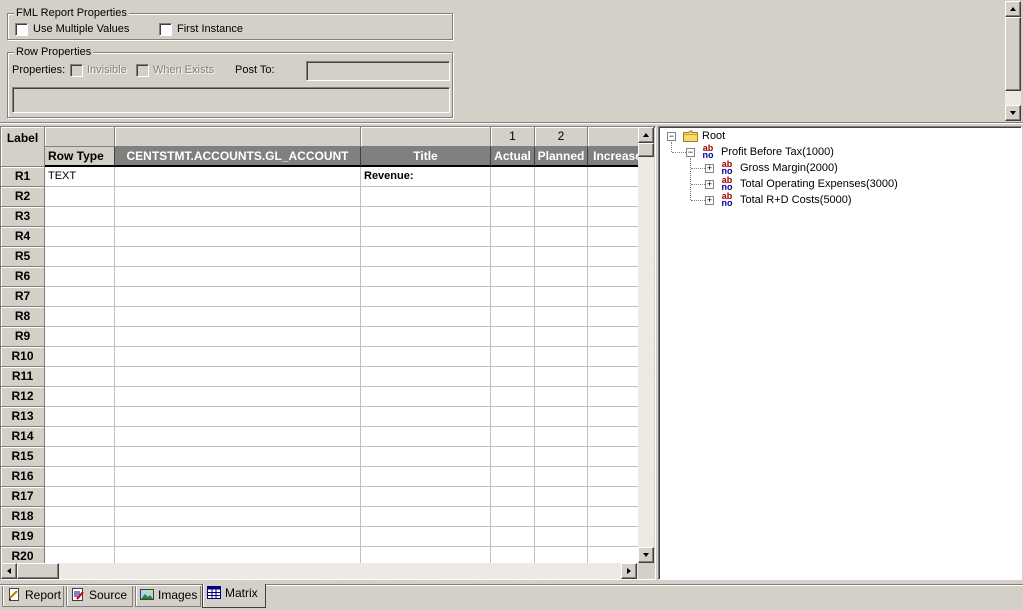  Describe the element at coordinates (23, 277) in the screenshot. I see `row-header: R6` at that location.